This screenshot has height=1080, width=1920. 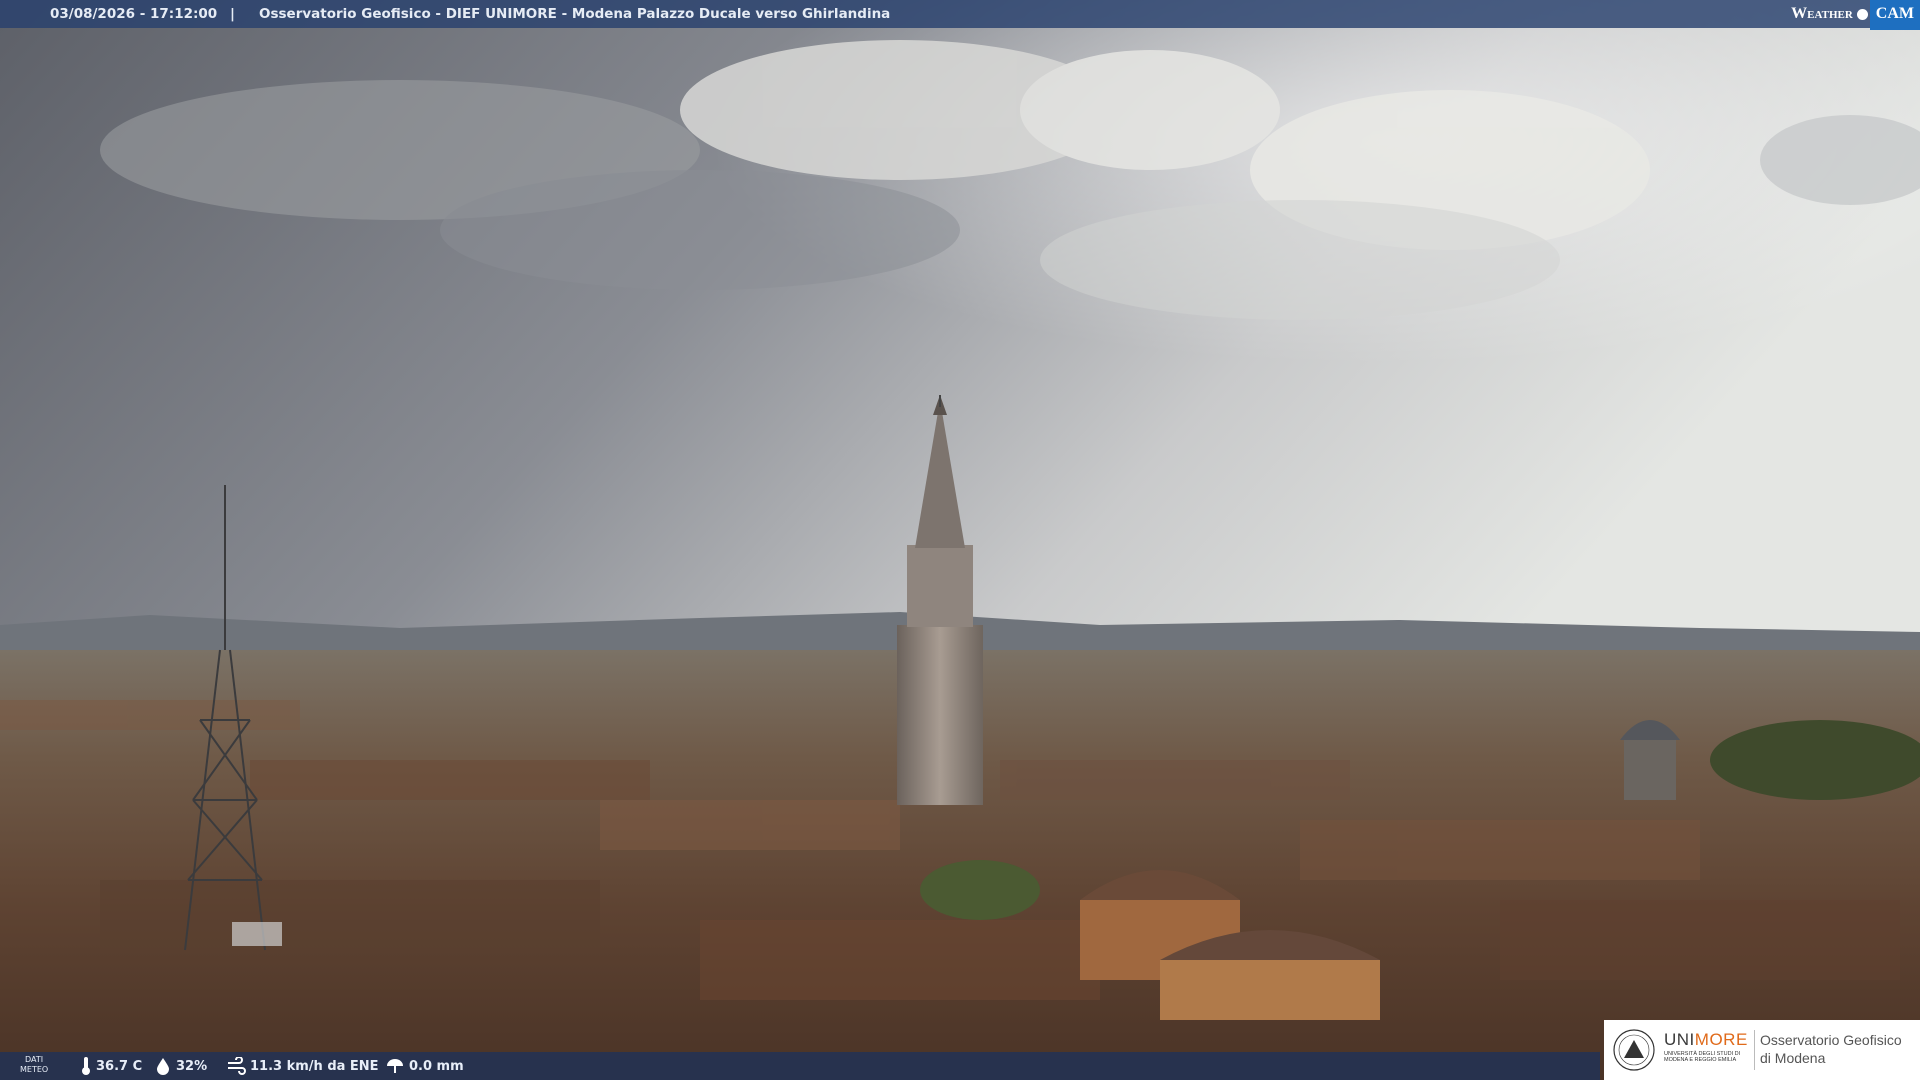 What do you see at coordinates (192, 1066) in the screenshot?
I see `humidity-value: 32%` at bounding box center [192, 1066].